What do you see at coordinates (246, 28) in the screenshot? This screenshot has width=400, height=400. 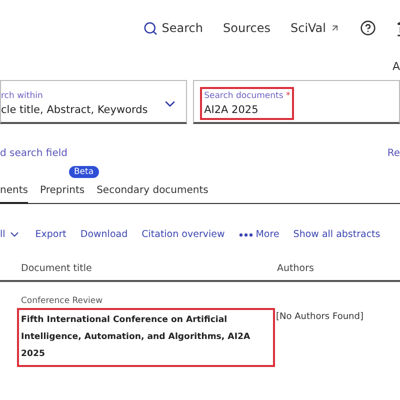 I see `nav-link: Sources` at bounding box center [246, 28].